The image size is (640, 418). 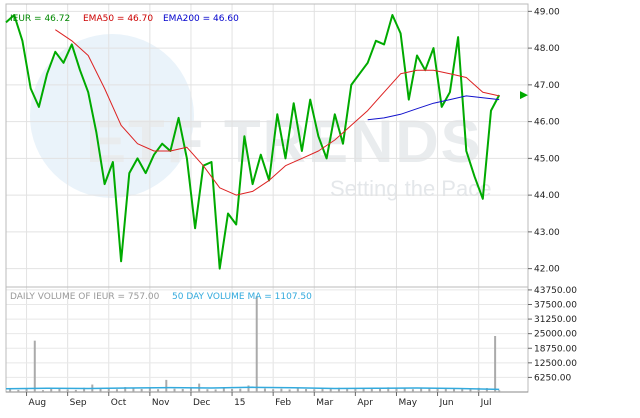 What do you see at coordinates (118, 19) in the screenshot?
I see `legend-ema50: EMA50 = 46.70` at bounding box center [118, 19].